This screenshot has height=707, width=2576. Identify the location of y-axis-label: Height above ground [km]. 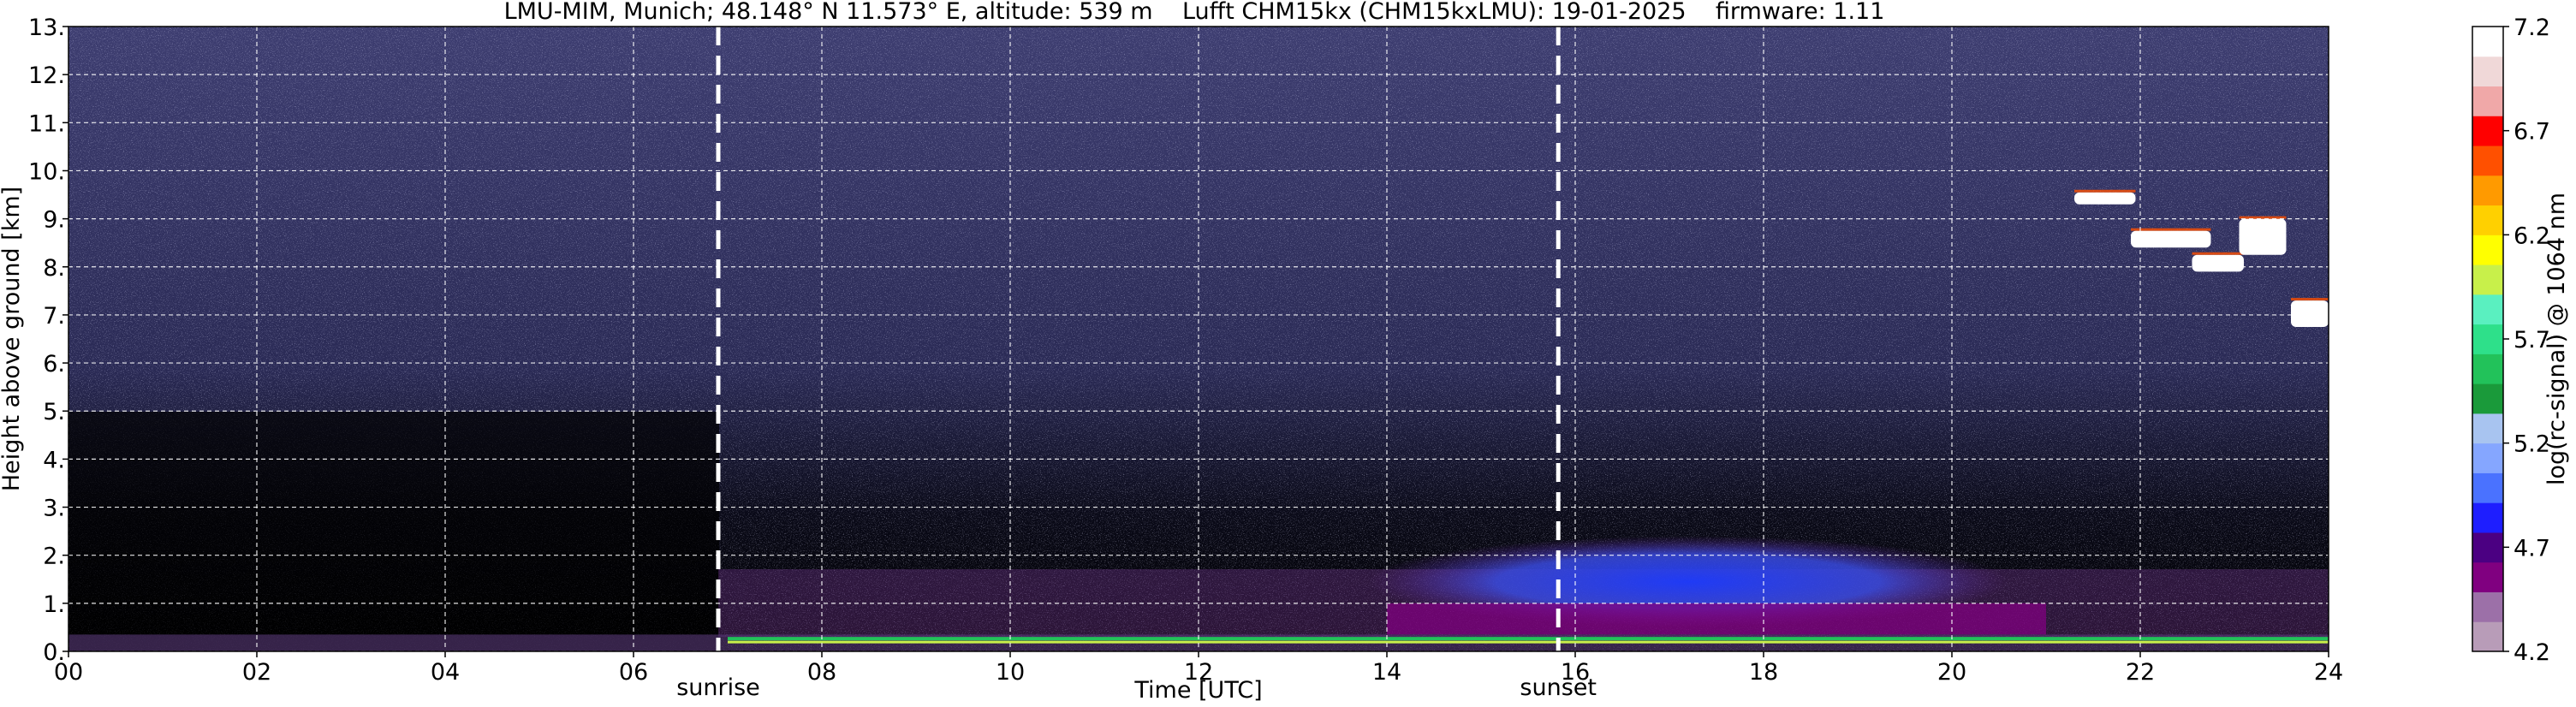
(12, 339).